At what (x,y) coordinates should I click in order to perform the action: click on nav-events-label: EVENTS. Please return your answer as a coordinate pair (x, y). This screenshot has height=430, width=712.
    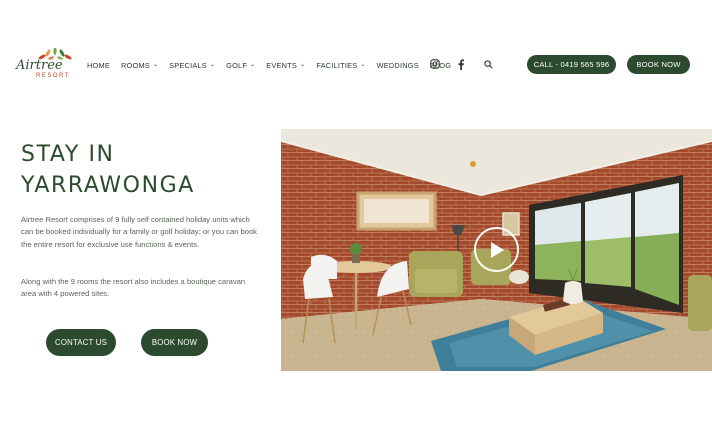
    Looking at the image, I should click on (282, 65).